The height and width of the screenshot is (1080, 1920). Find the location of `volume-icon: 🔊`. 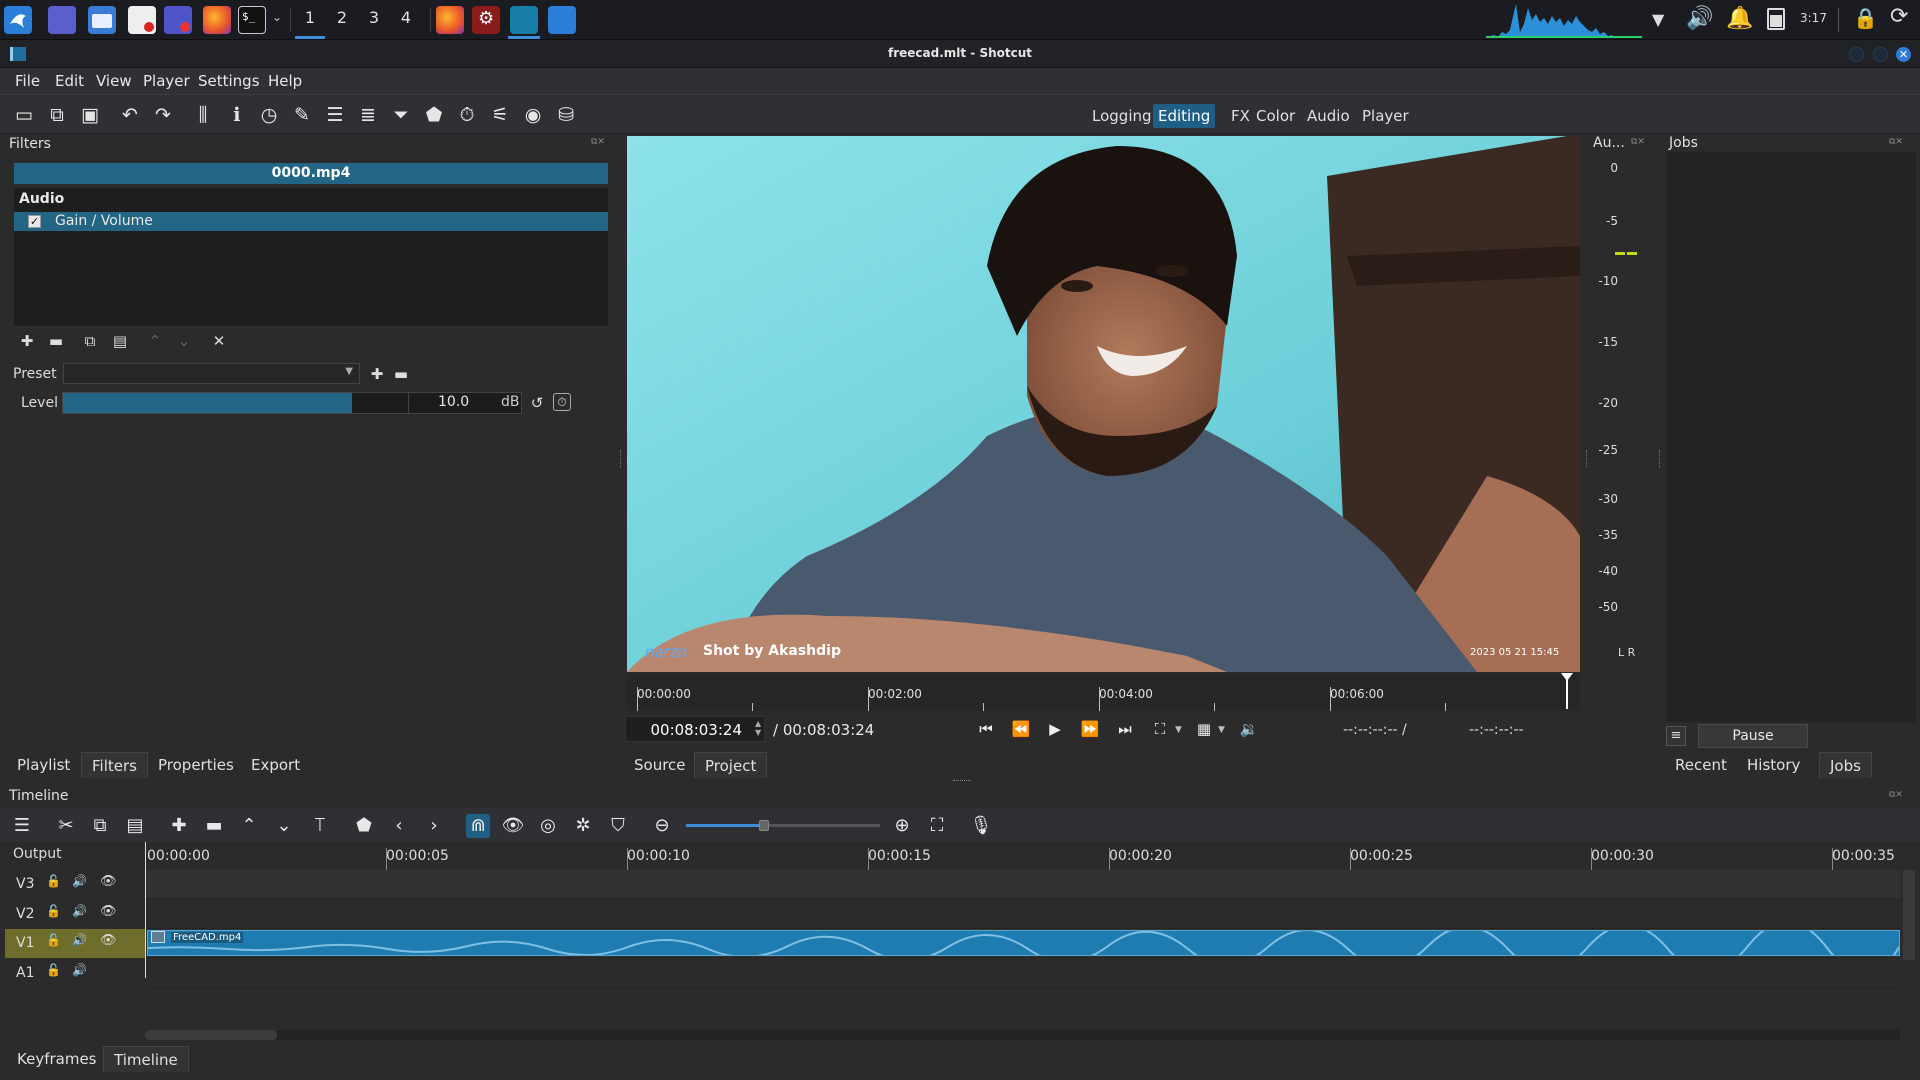

volume-icon: 🔊 is located at coordinates (1699, 18).